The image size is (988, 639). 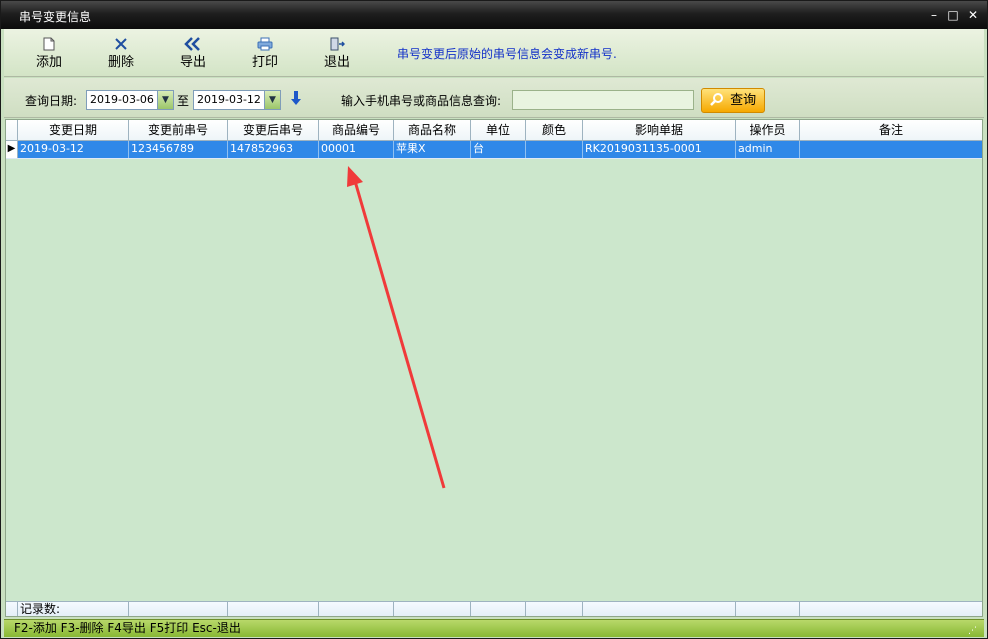 I want to click on status-bar: F2-添加 F3-删除 F4导出 F5打印 Esc-退出 ⋰, so click(x=494, y=628).